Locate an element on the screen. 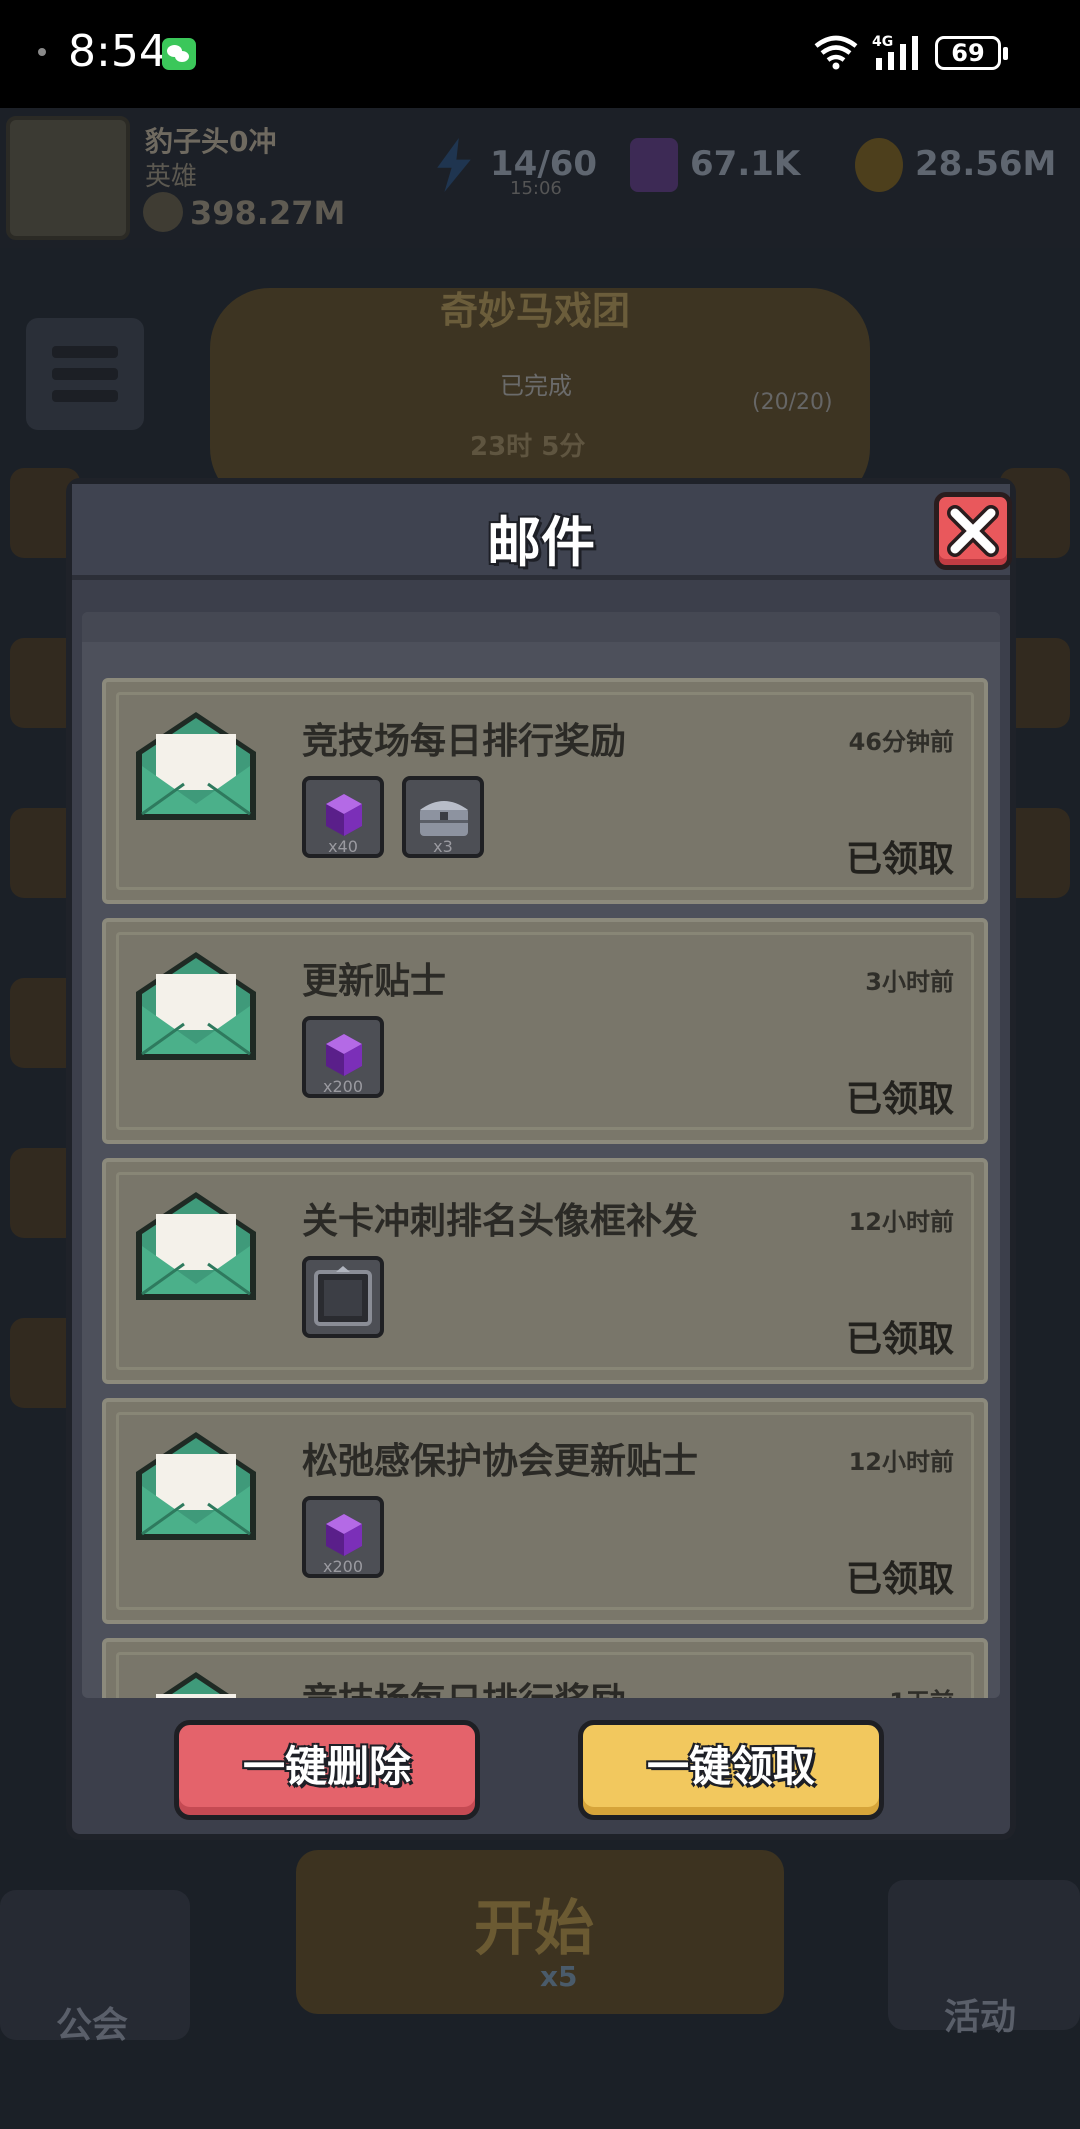 Image resolution: width=1080 pixels, height=2129 pixels. list-top-strip is located at coordinates (541, 627).